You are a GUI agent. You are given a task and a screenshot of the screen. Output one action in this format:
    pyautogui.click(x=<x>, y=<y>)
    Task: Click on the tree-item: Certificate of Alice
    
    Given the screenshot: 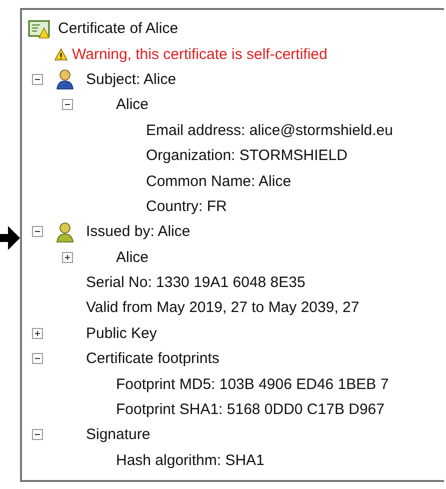 What is the action you would take?
    pyautogui.click(x=117, y=29)
    